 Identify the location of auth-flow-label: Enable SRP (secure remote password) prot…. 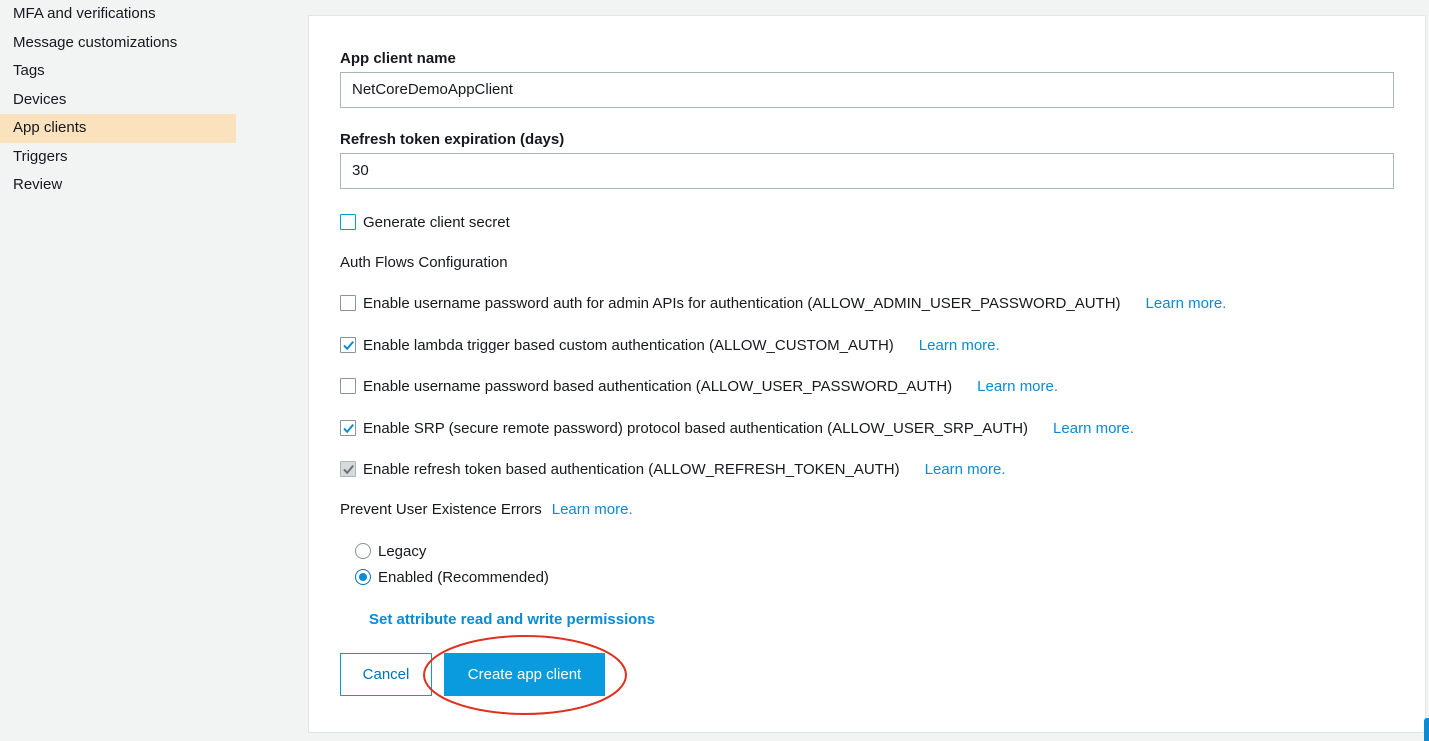
(696, 428).